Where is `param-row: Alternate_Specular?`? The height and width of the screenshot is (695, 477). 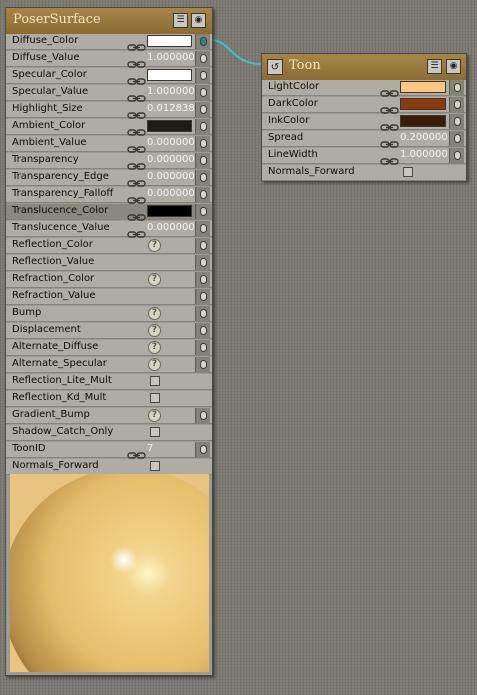
param-row: Alternate_Specular? is located at coordinates (109, 365).